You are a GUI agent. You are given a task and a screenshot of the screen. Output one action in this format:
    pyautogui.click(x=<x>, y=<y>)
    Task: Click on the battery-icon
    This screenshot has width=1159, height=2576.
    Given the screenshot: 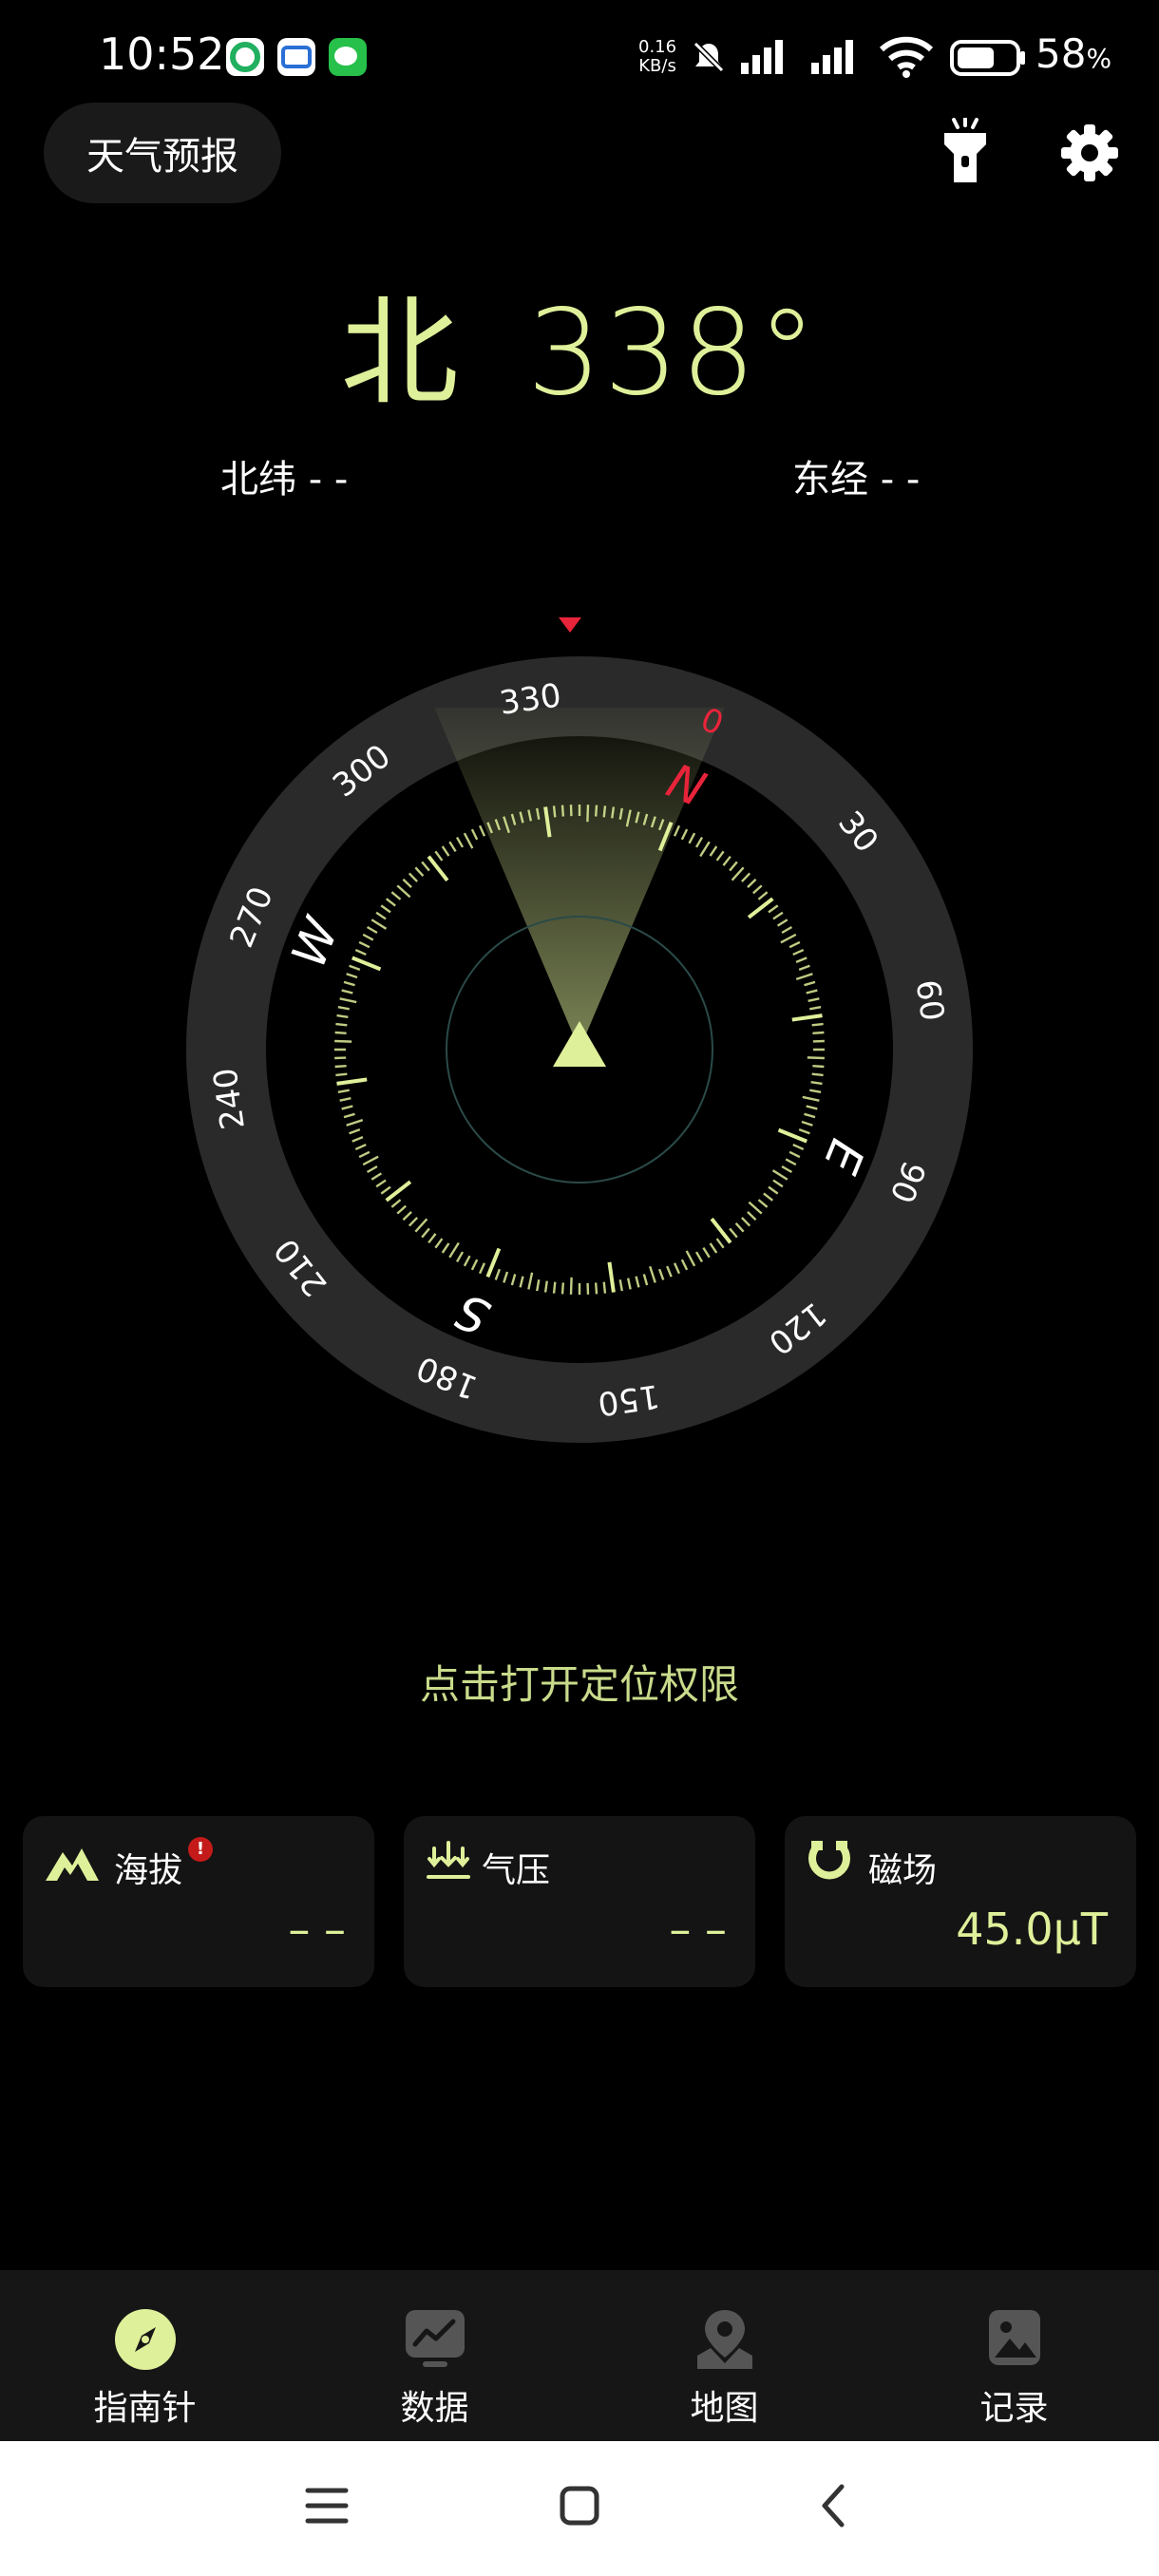 What is the action you would take?
    pyautogui.click(x=988, y=59)
    